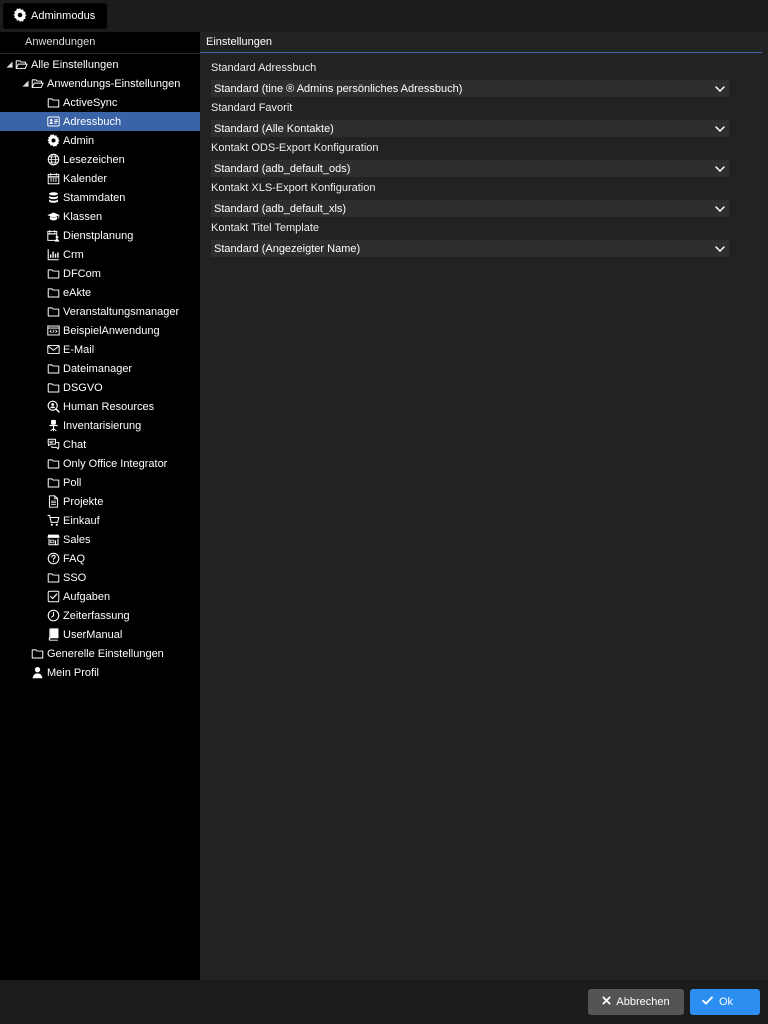  Describe the element at coordinates (100, 577) in the screenshot. I see `tree-item-sso: SSO` at that location.